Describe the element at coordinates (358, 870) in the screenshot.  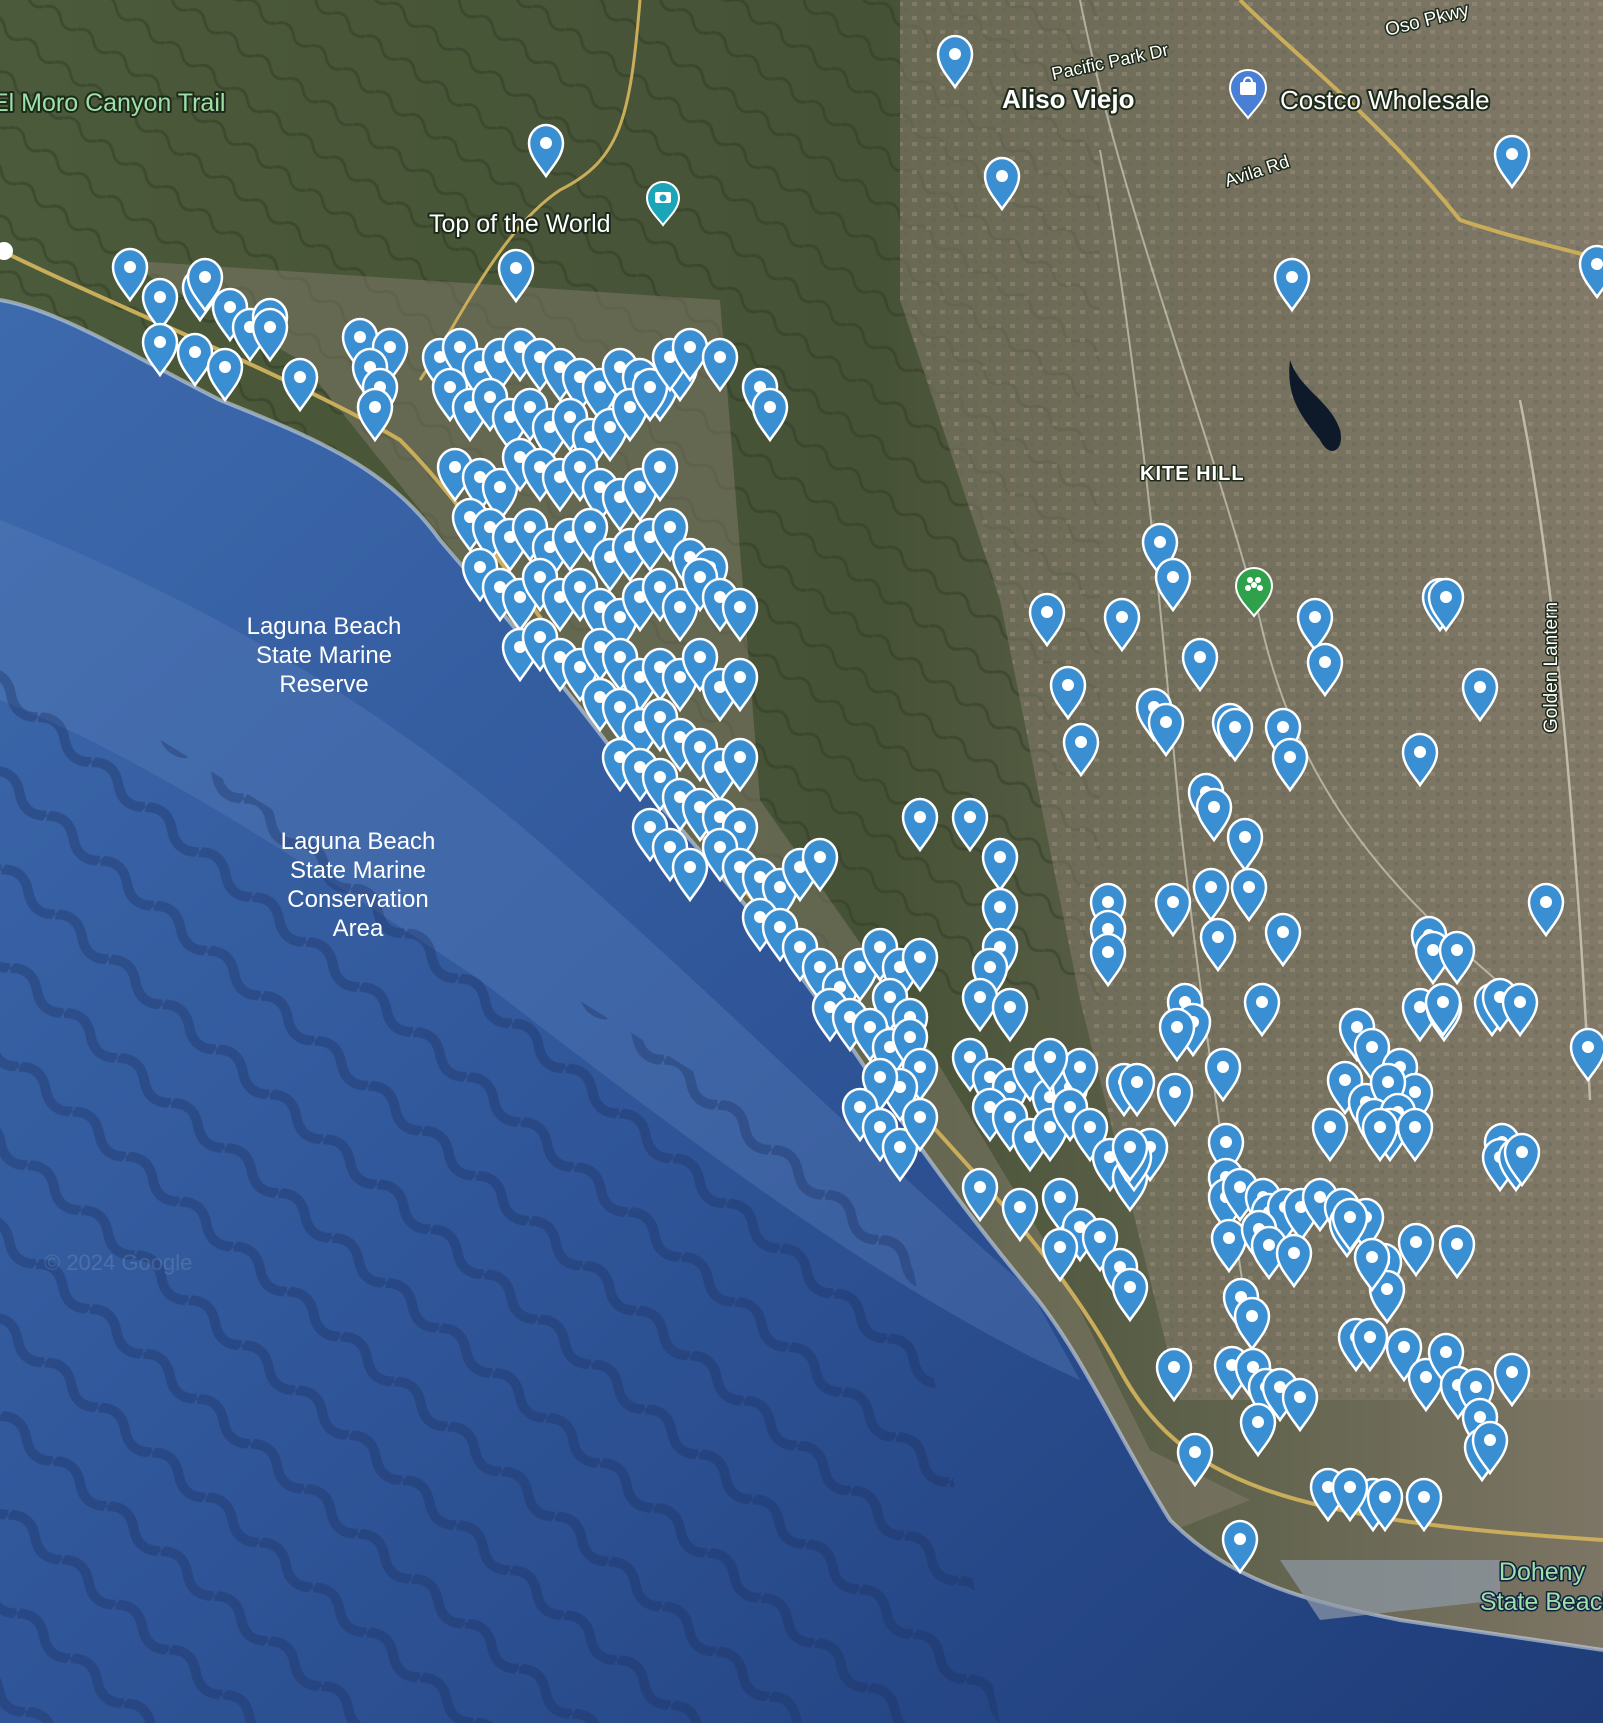
I see `label-lb-cons-2: State Marine` at that location.